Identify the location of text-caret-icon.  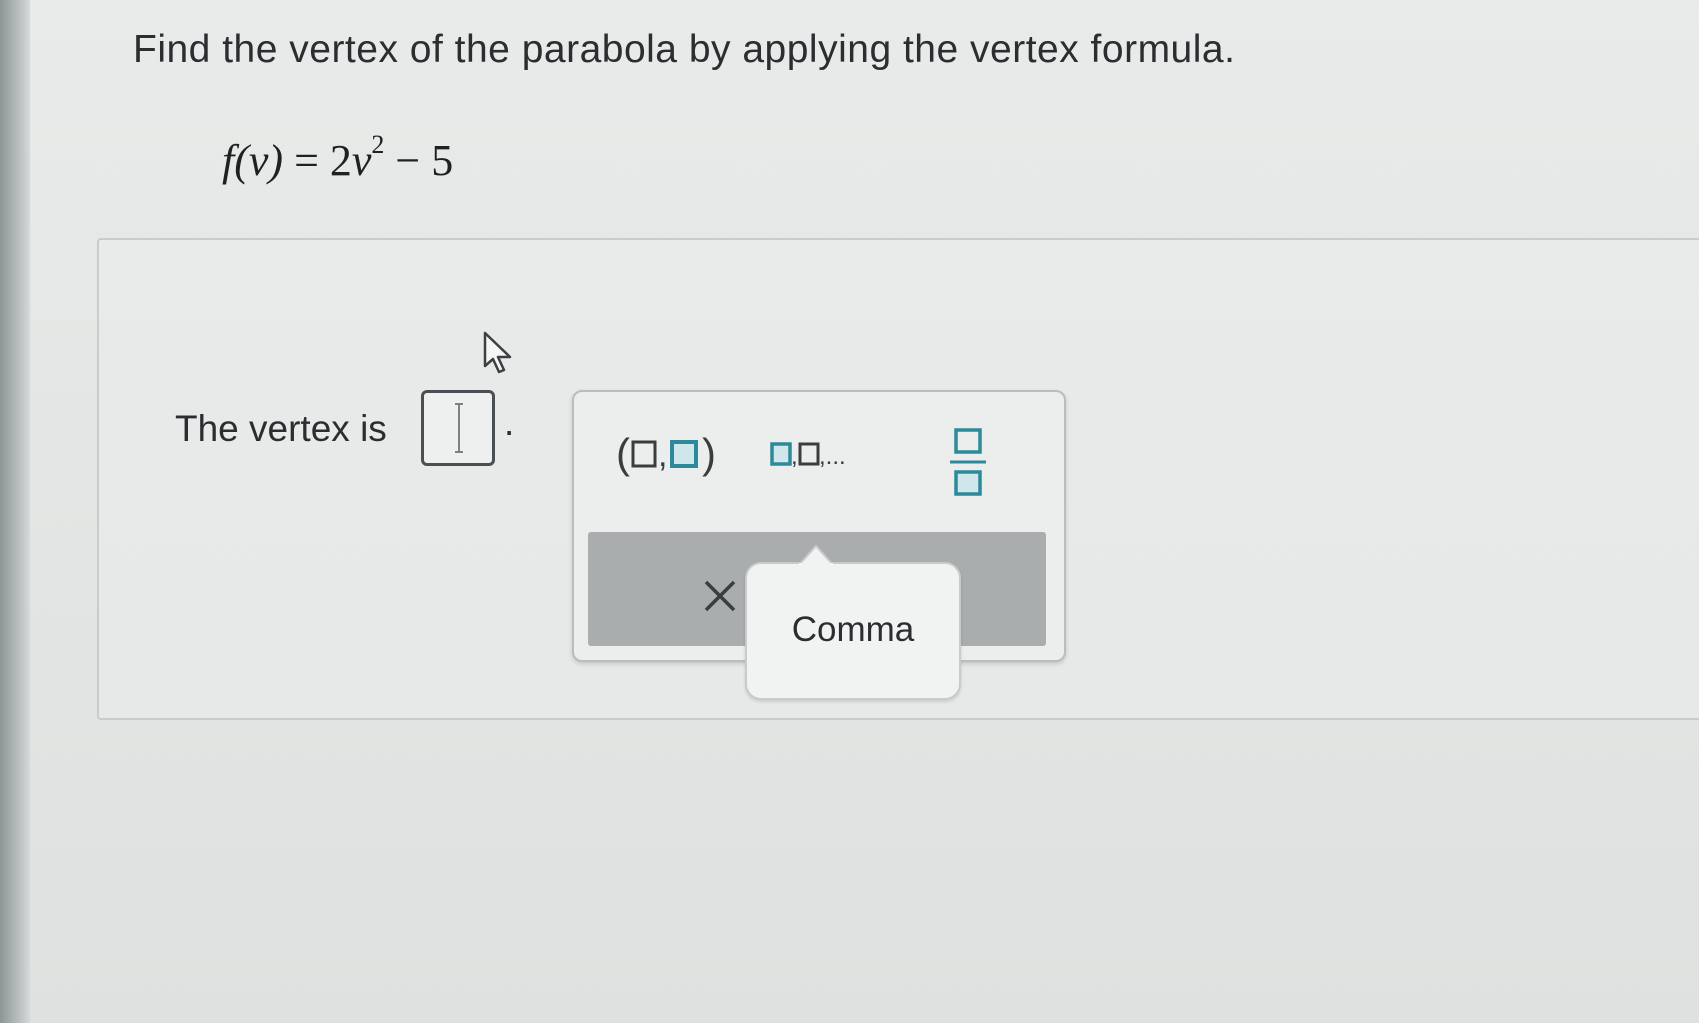
(459, 428).